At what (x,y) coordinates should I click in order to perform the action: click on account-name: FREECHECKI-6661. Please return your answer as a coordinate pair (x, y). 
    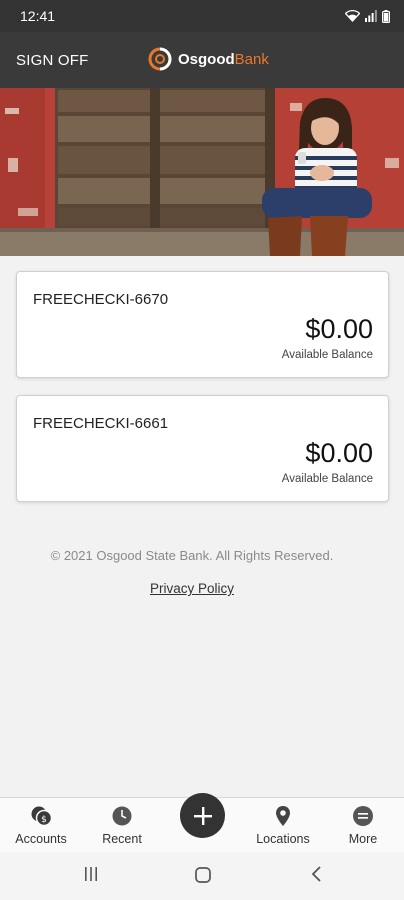
    Looking at the image, I should click on (101, 423).